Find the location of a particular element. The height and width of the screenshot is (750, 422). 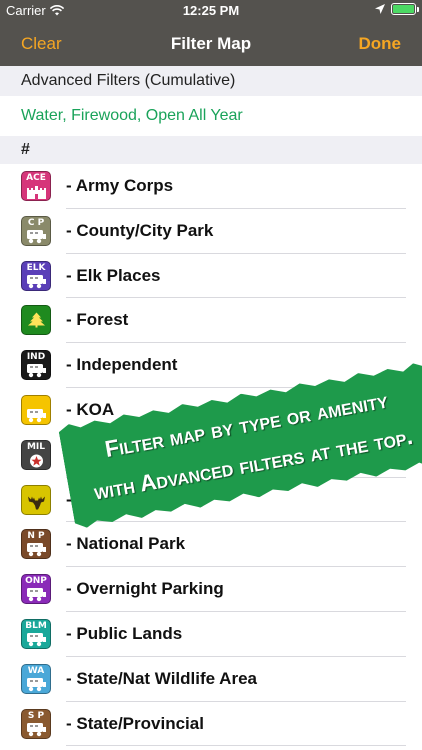

category-abbr: N P is located at coordinates (36, 536).